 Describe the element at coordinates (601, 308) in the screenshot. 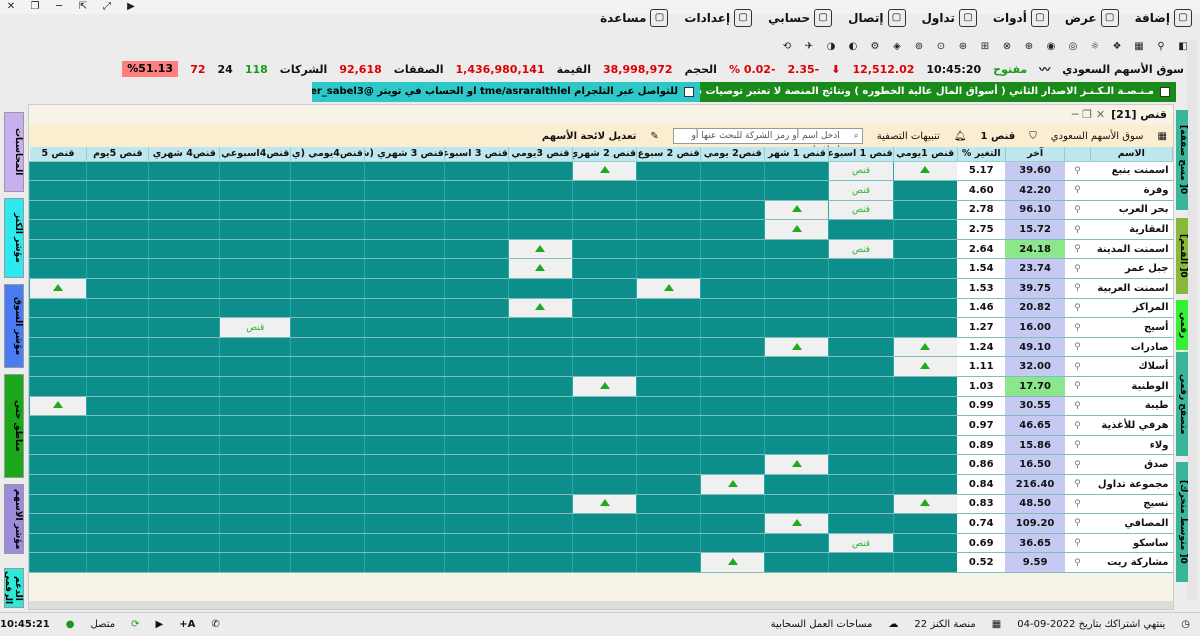

I see `table-row: المراكز ⚲ 20.82 1.46` at that location.